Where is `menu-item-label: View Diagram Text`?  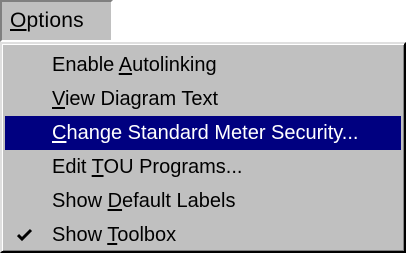
menu-item-label: View Diagram Text is located at coordinates (135, 98).